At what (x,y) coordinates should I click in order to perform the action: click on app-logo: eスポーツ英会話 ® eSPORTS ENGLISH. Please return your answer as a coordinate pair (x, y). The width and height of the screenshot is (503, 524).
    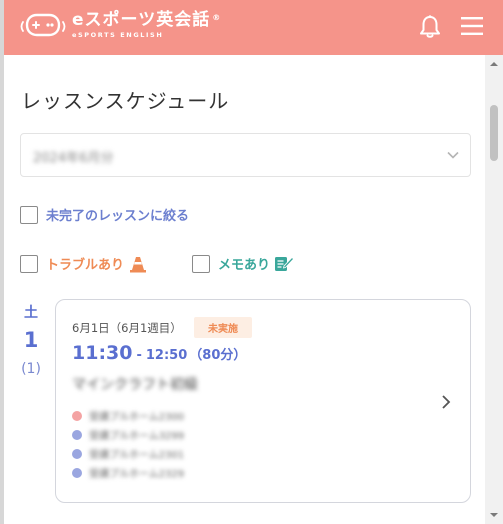
    Looking at the image, I should click on (120, 25).